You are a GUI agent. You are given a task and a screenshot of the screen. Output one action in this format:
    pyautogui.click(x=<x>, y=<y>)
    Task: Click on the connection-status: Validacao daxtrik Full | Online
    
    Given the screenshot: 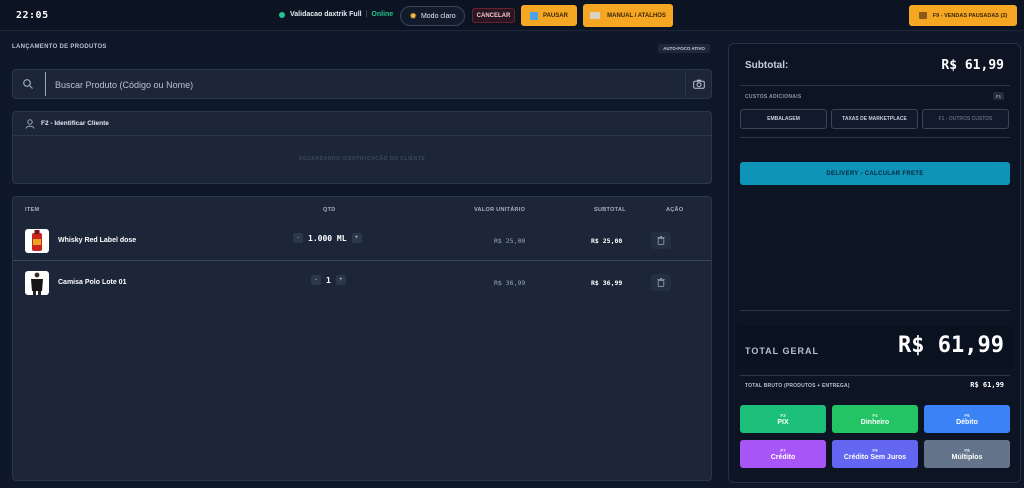 What is the action you would take?
    pyautogui.click(x=336, y=14)
    